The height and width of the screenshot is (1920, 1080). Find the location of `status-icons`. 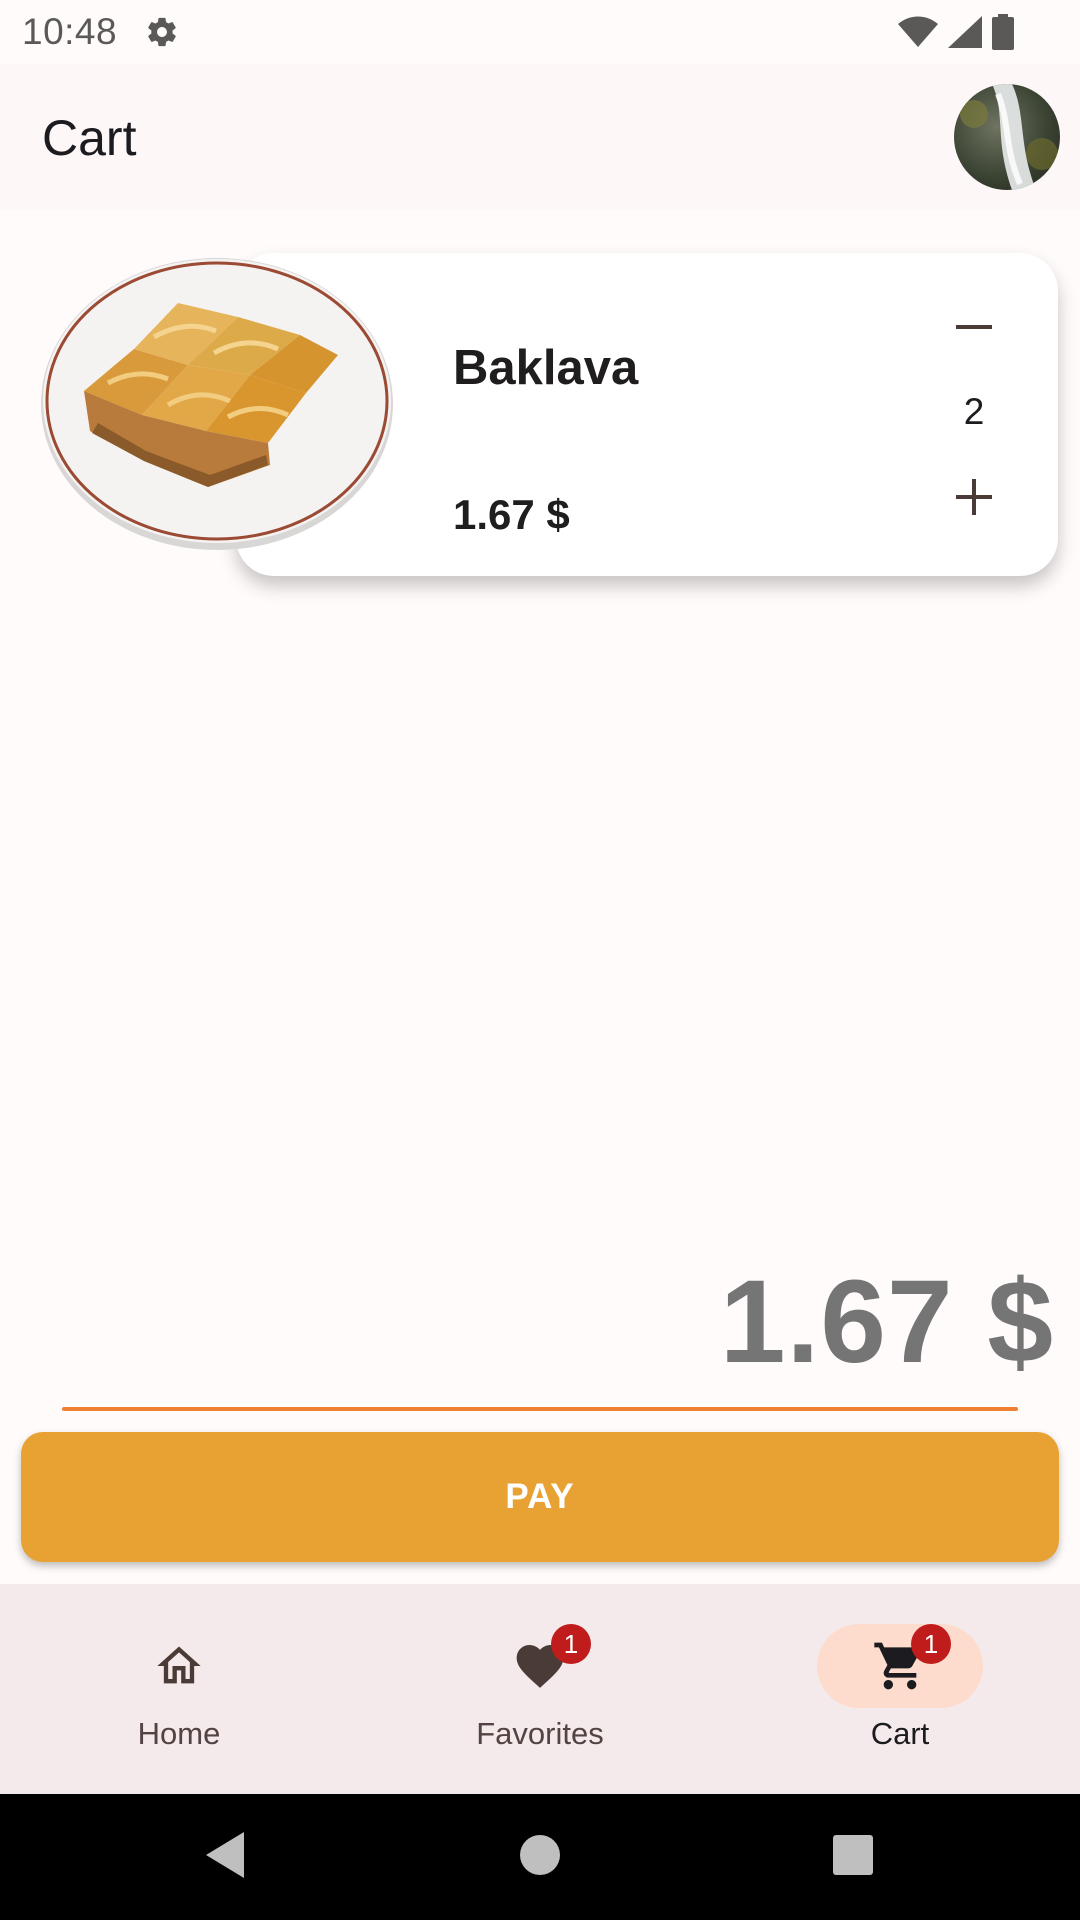

status-icons is located at coordinates (956, 32).